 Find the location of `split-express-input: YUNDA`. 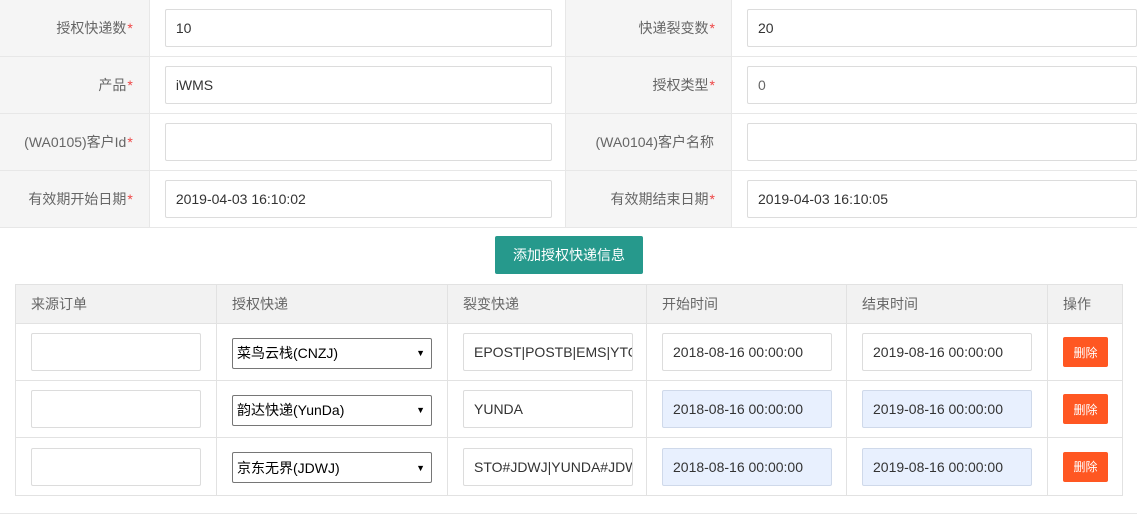

split-express-input: YUNDA is located at coordinates (548, 409).